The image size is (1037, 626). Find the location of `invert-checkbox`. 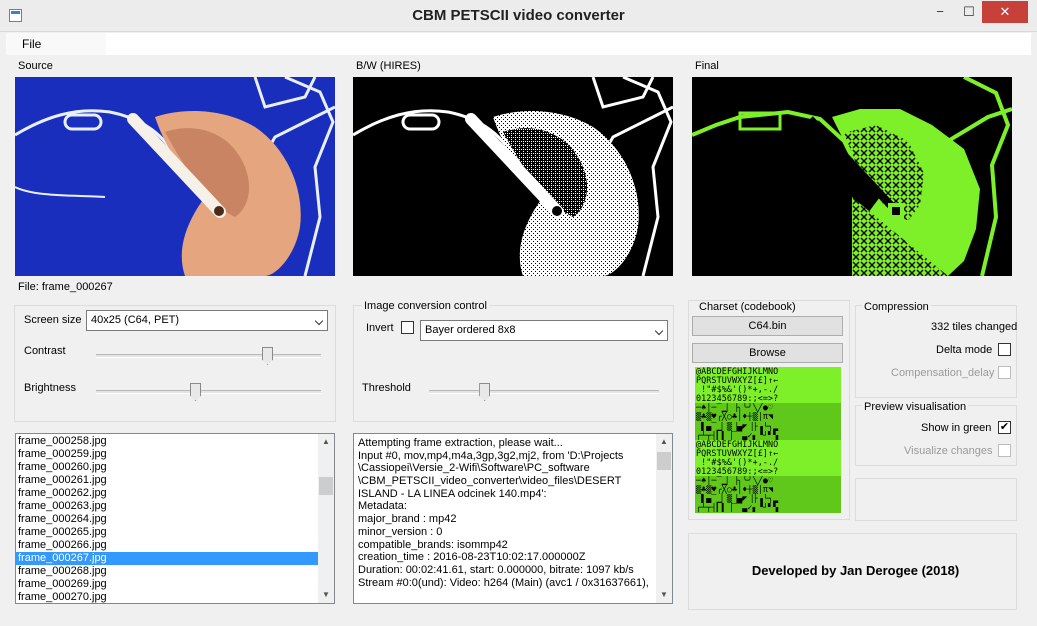

invert-checkbox is located at coordinates (407, 327).